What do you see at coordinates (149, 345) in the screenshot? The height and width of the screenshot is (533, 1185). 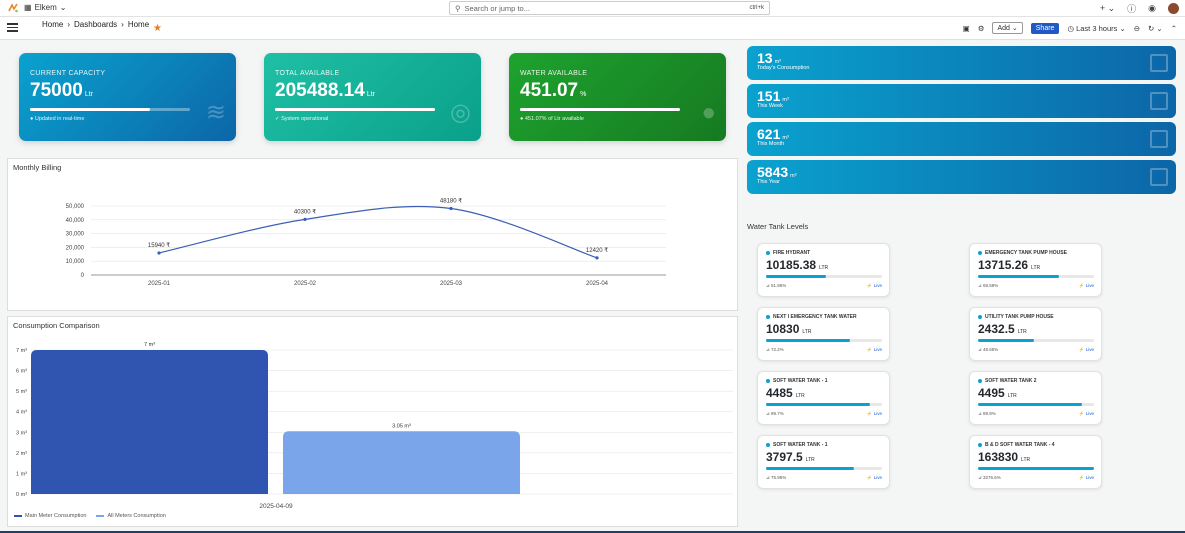 I see `bar-value-label: 7 m³` at bounding box center [149, 345].